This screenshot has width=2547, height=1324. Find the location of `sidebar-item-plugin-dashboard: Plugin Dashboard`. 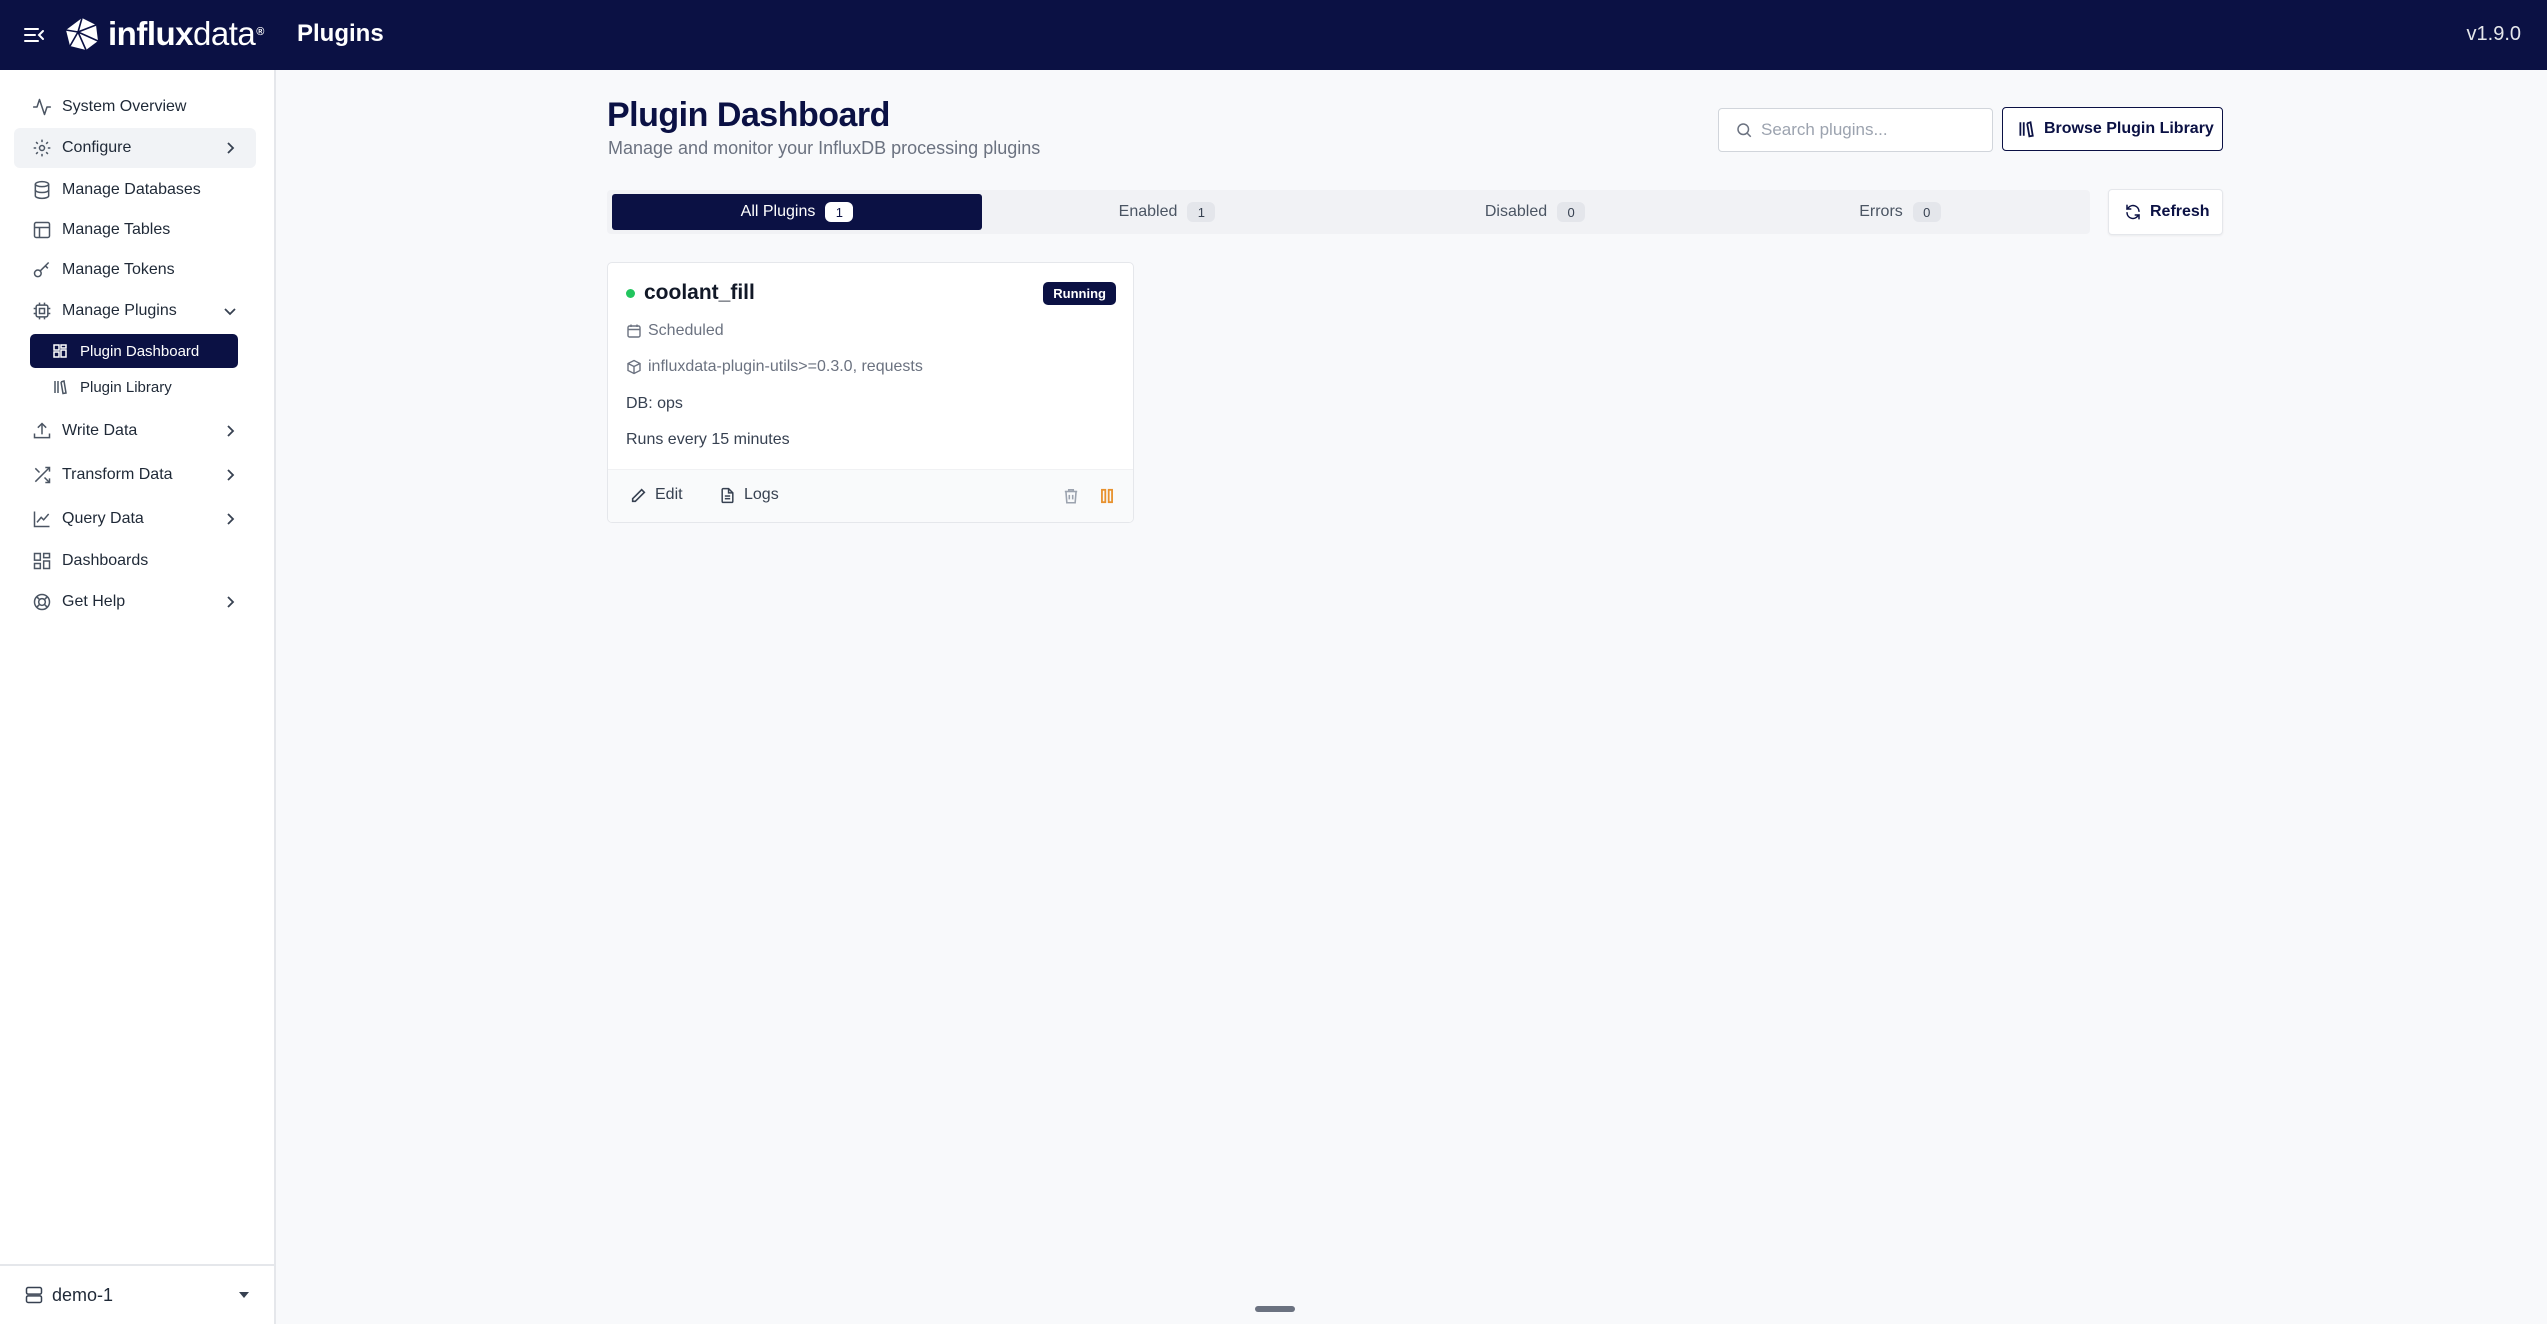

sidebar-item-plugin-dashboard: Plugin Dashboard is located at coordinates (134, 351).